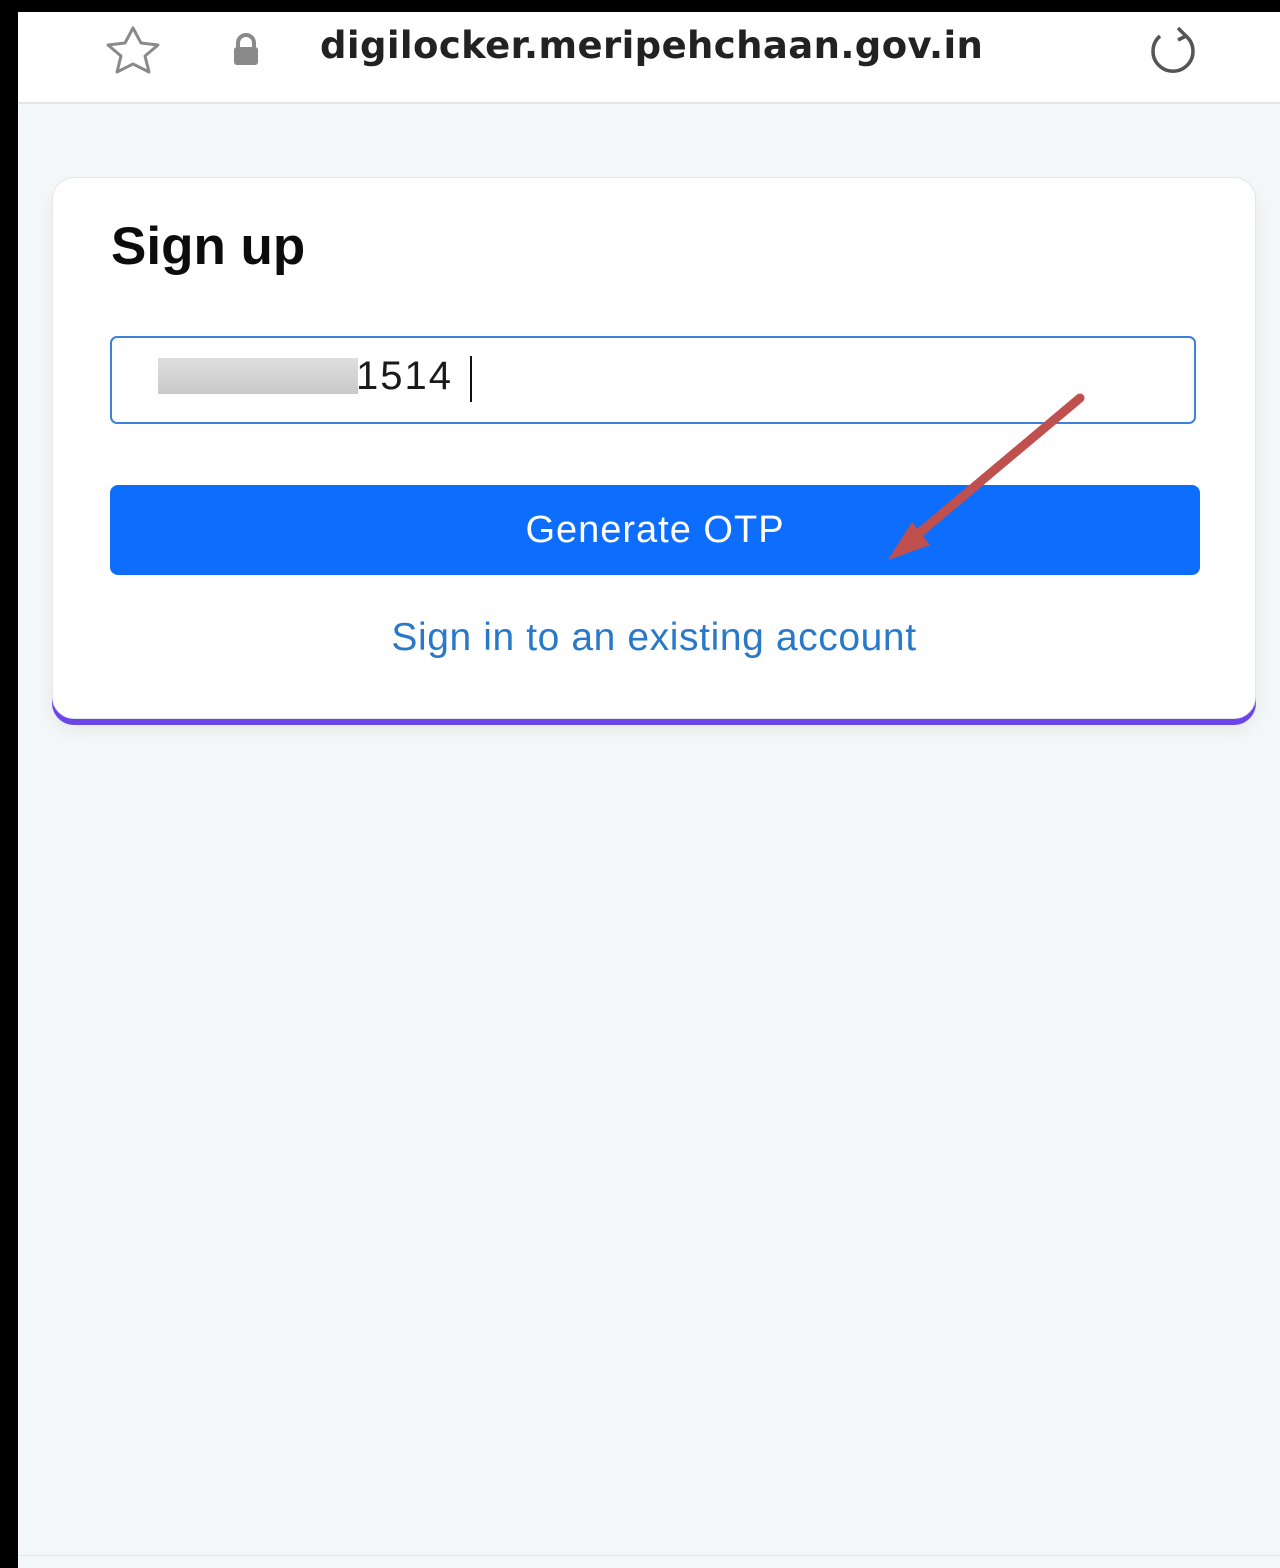 Image resolution: width=1280 pixels, height=1568 pixels. What do you see at coordinates (471, 379) in the screenshot?
I see `text-caret` at bounding box center [471, 379].